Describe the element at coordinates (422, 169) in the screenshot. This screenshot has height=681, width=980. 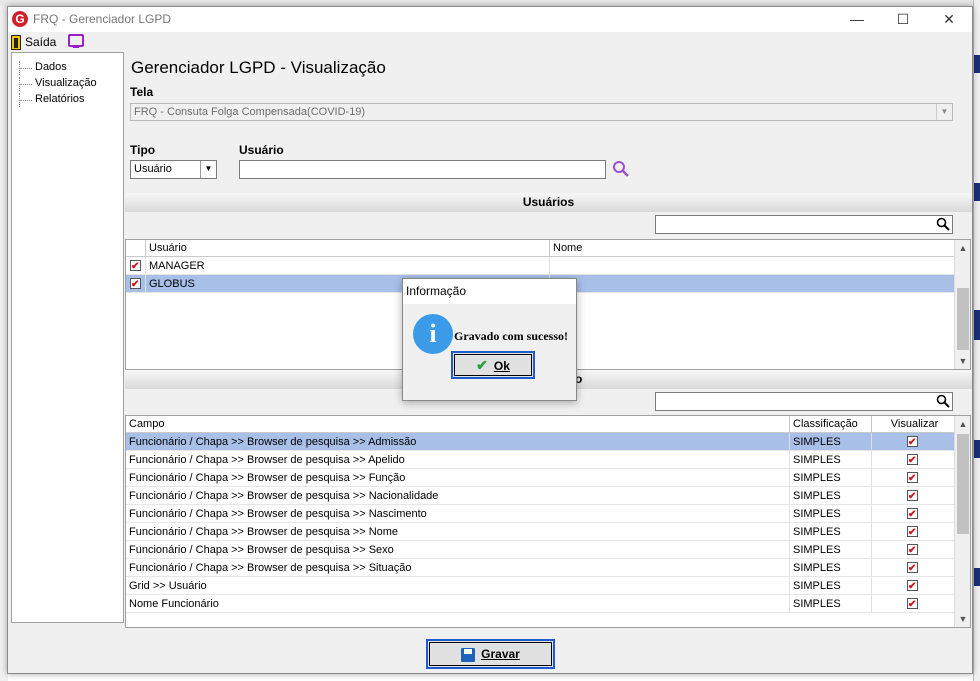
I see `usuario-input` at that location.